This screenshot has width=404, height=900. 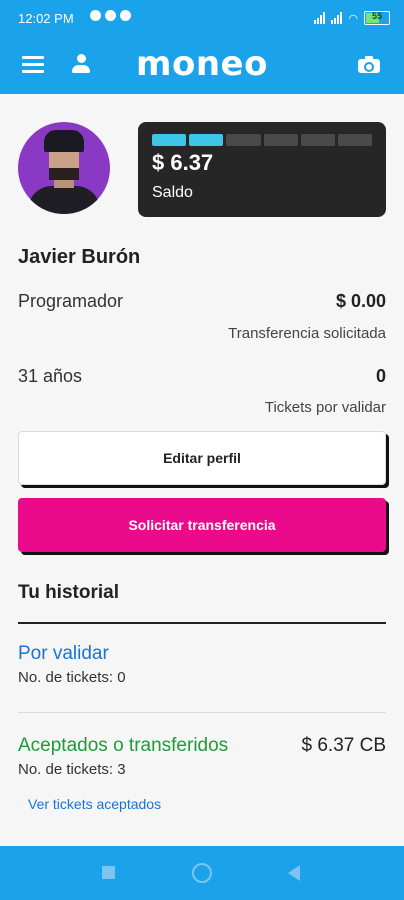 I want to click on battery-level: 55, so click(x=376, y=16).